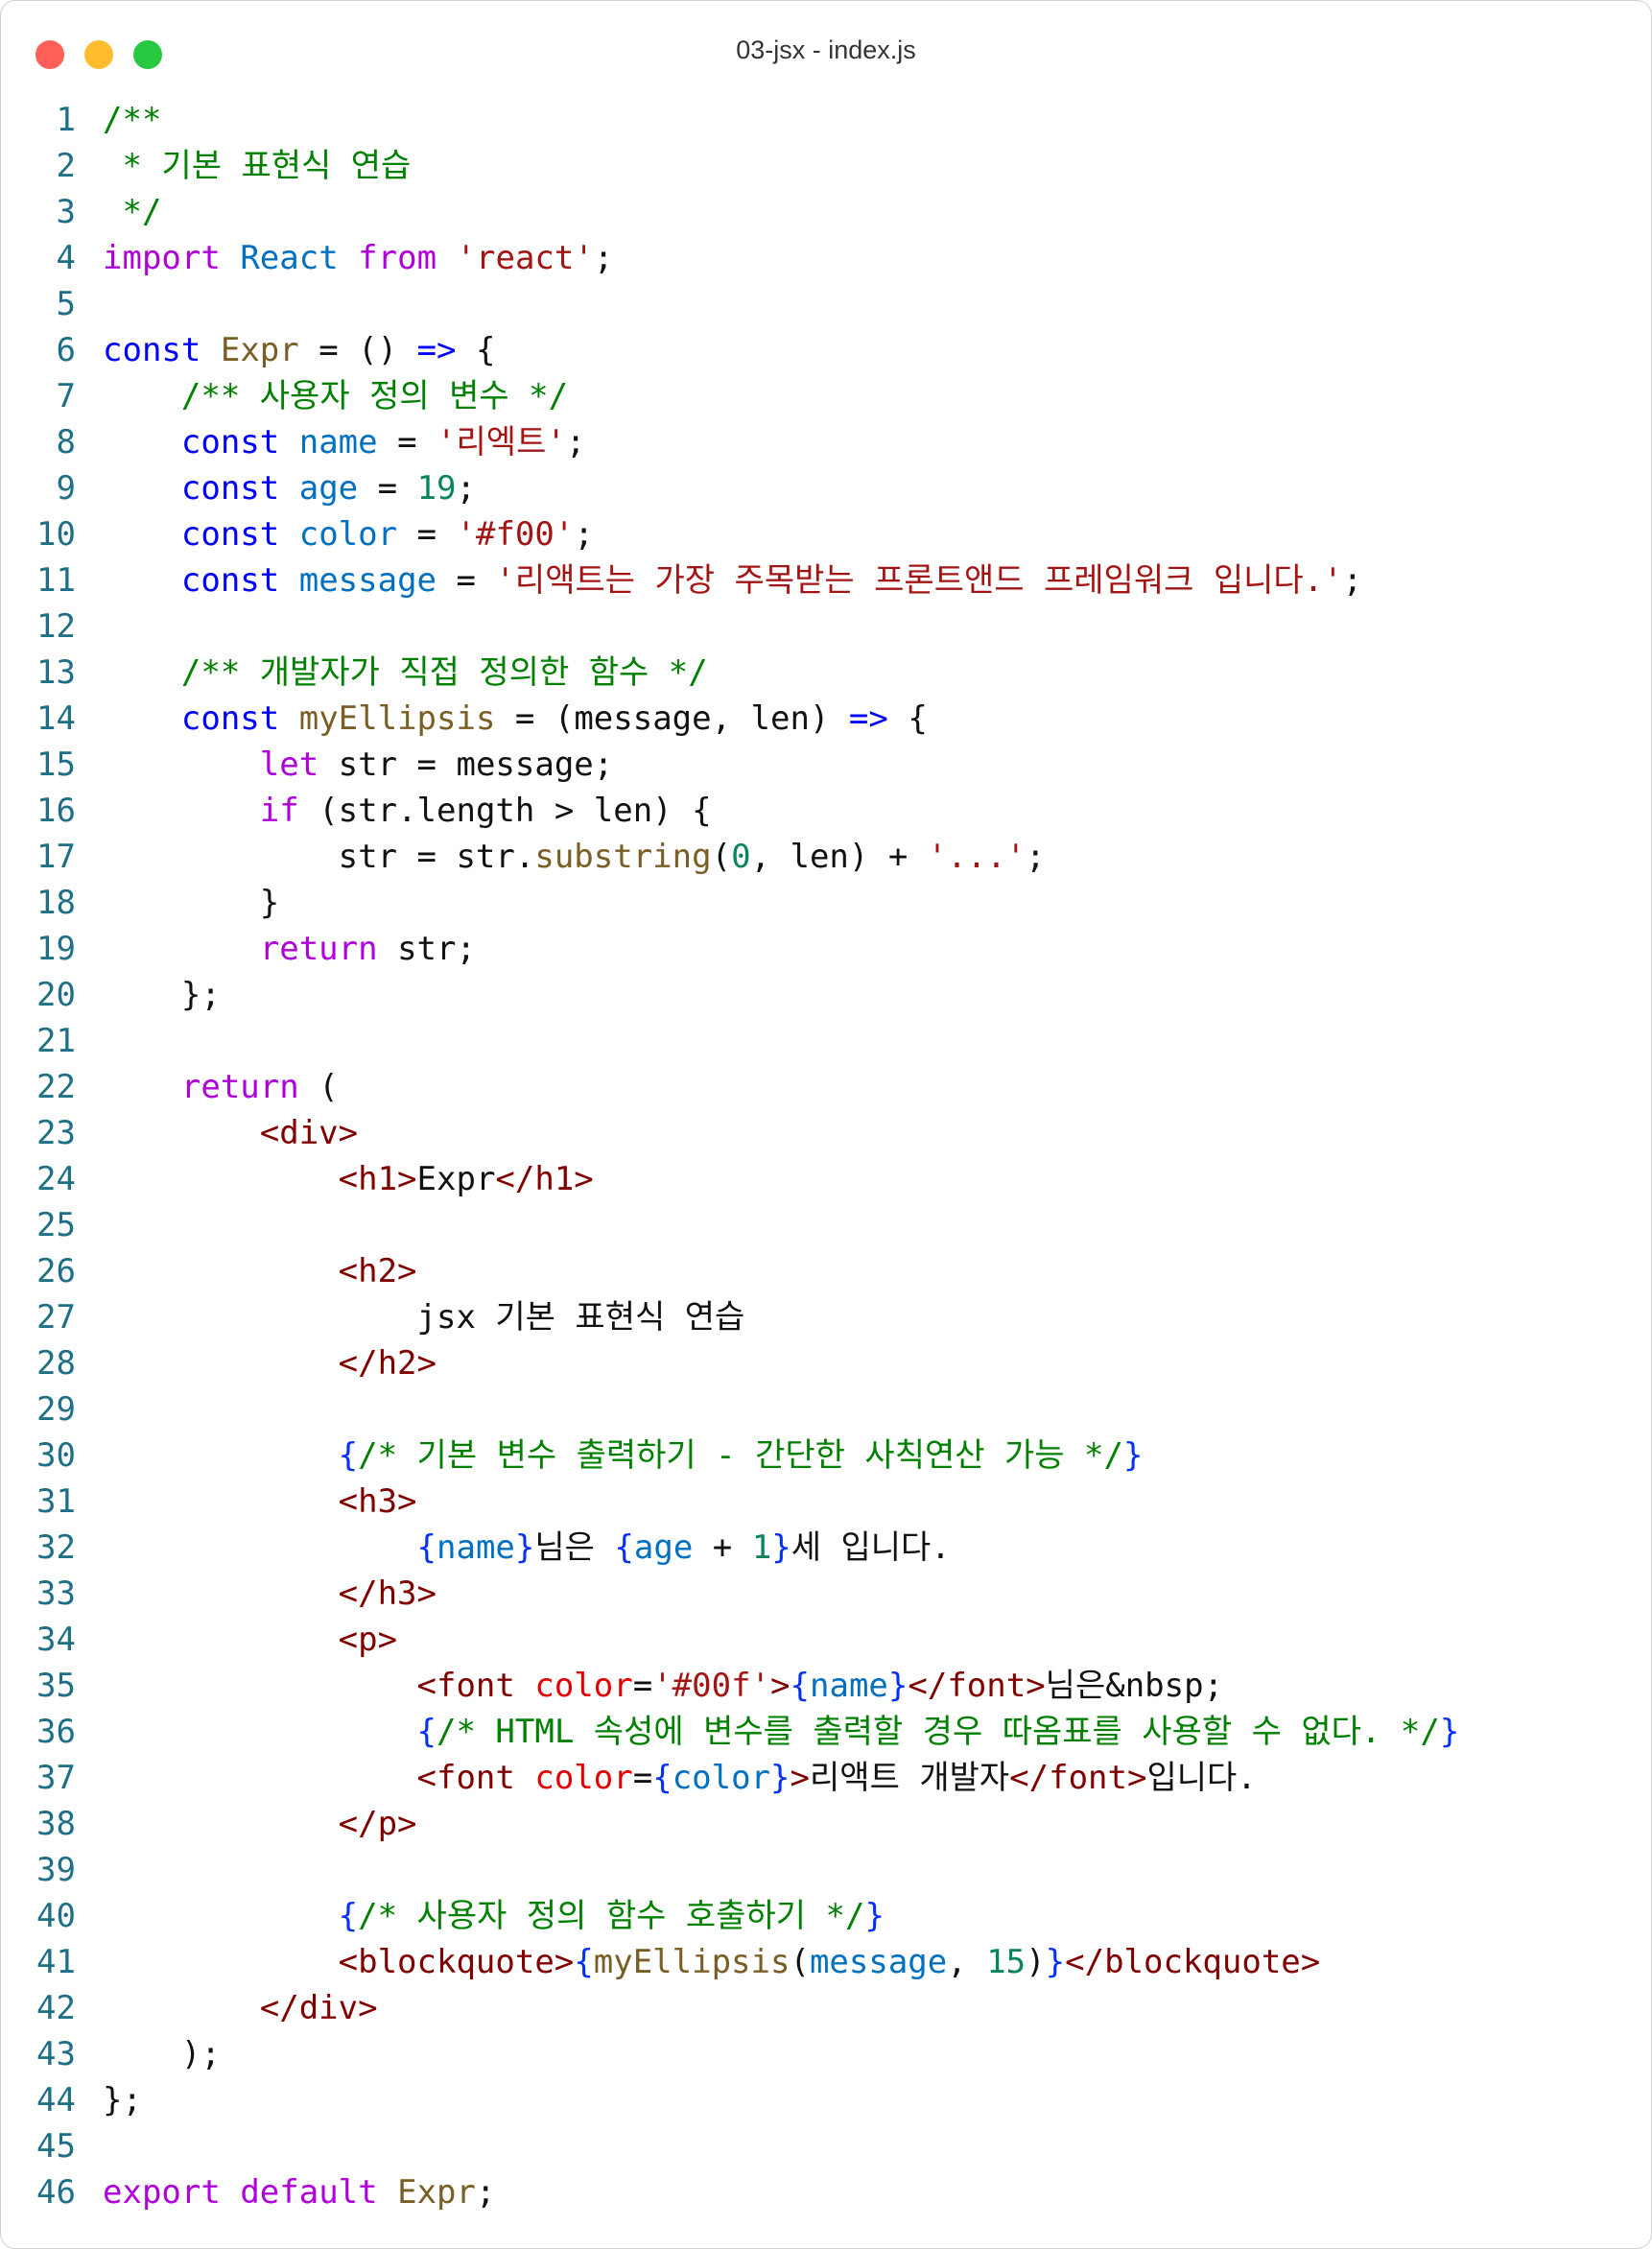 This screenshot has height=2249, width=1652. Describe the element at coordinates (319, 857) in the screenshot. I see `code-token: str = str.` at that location.